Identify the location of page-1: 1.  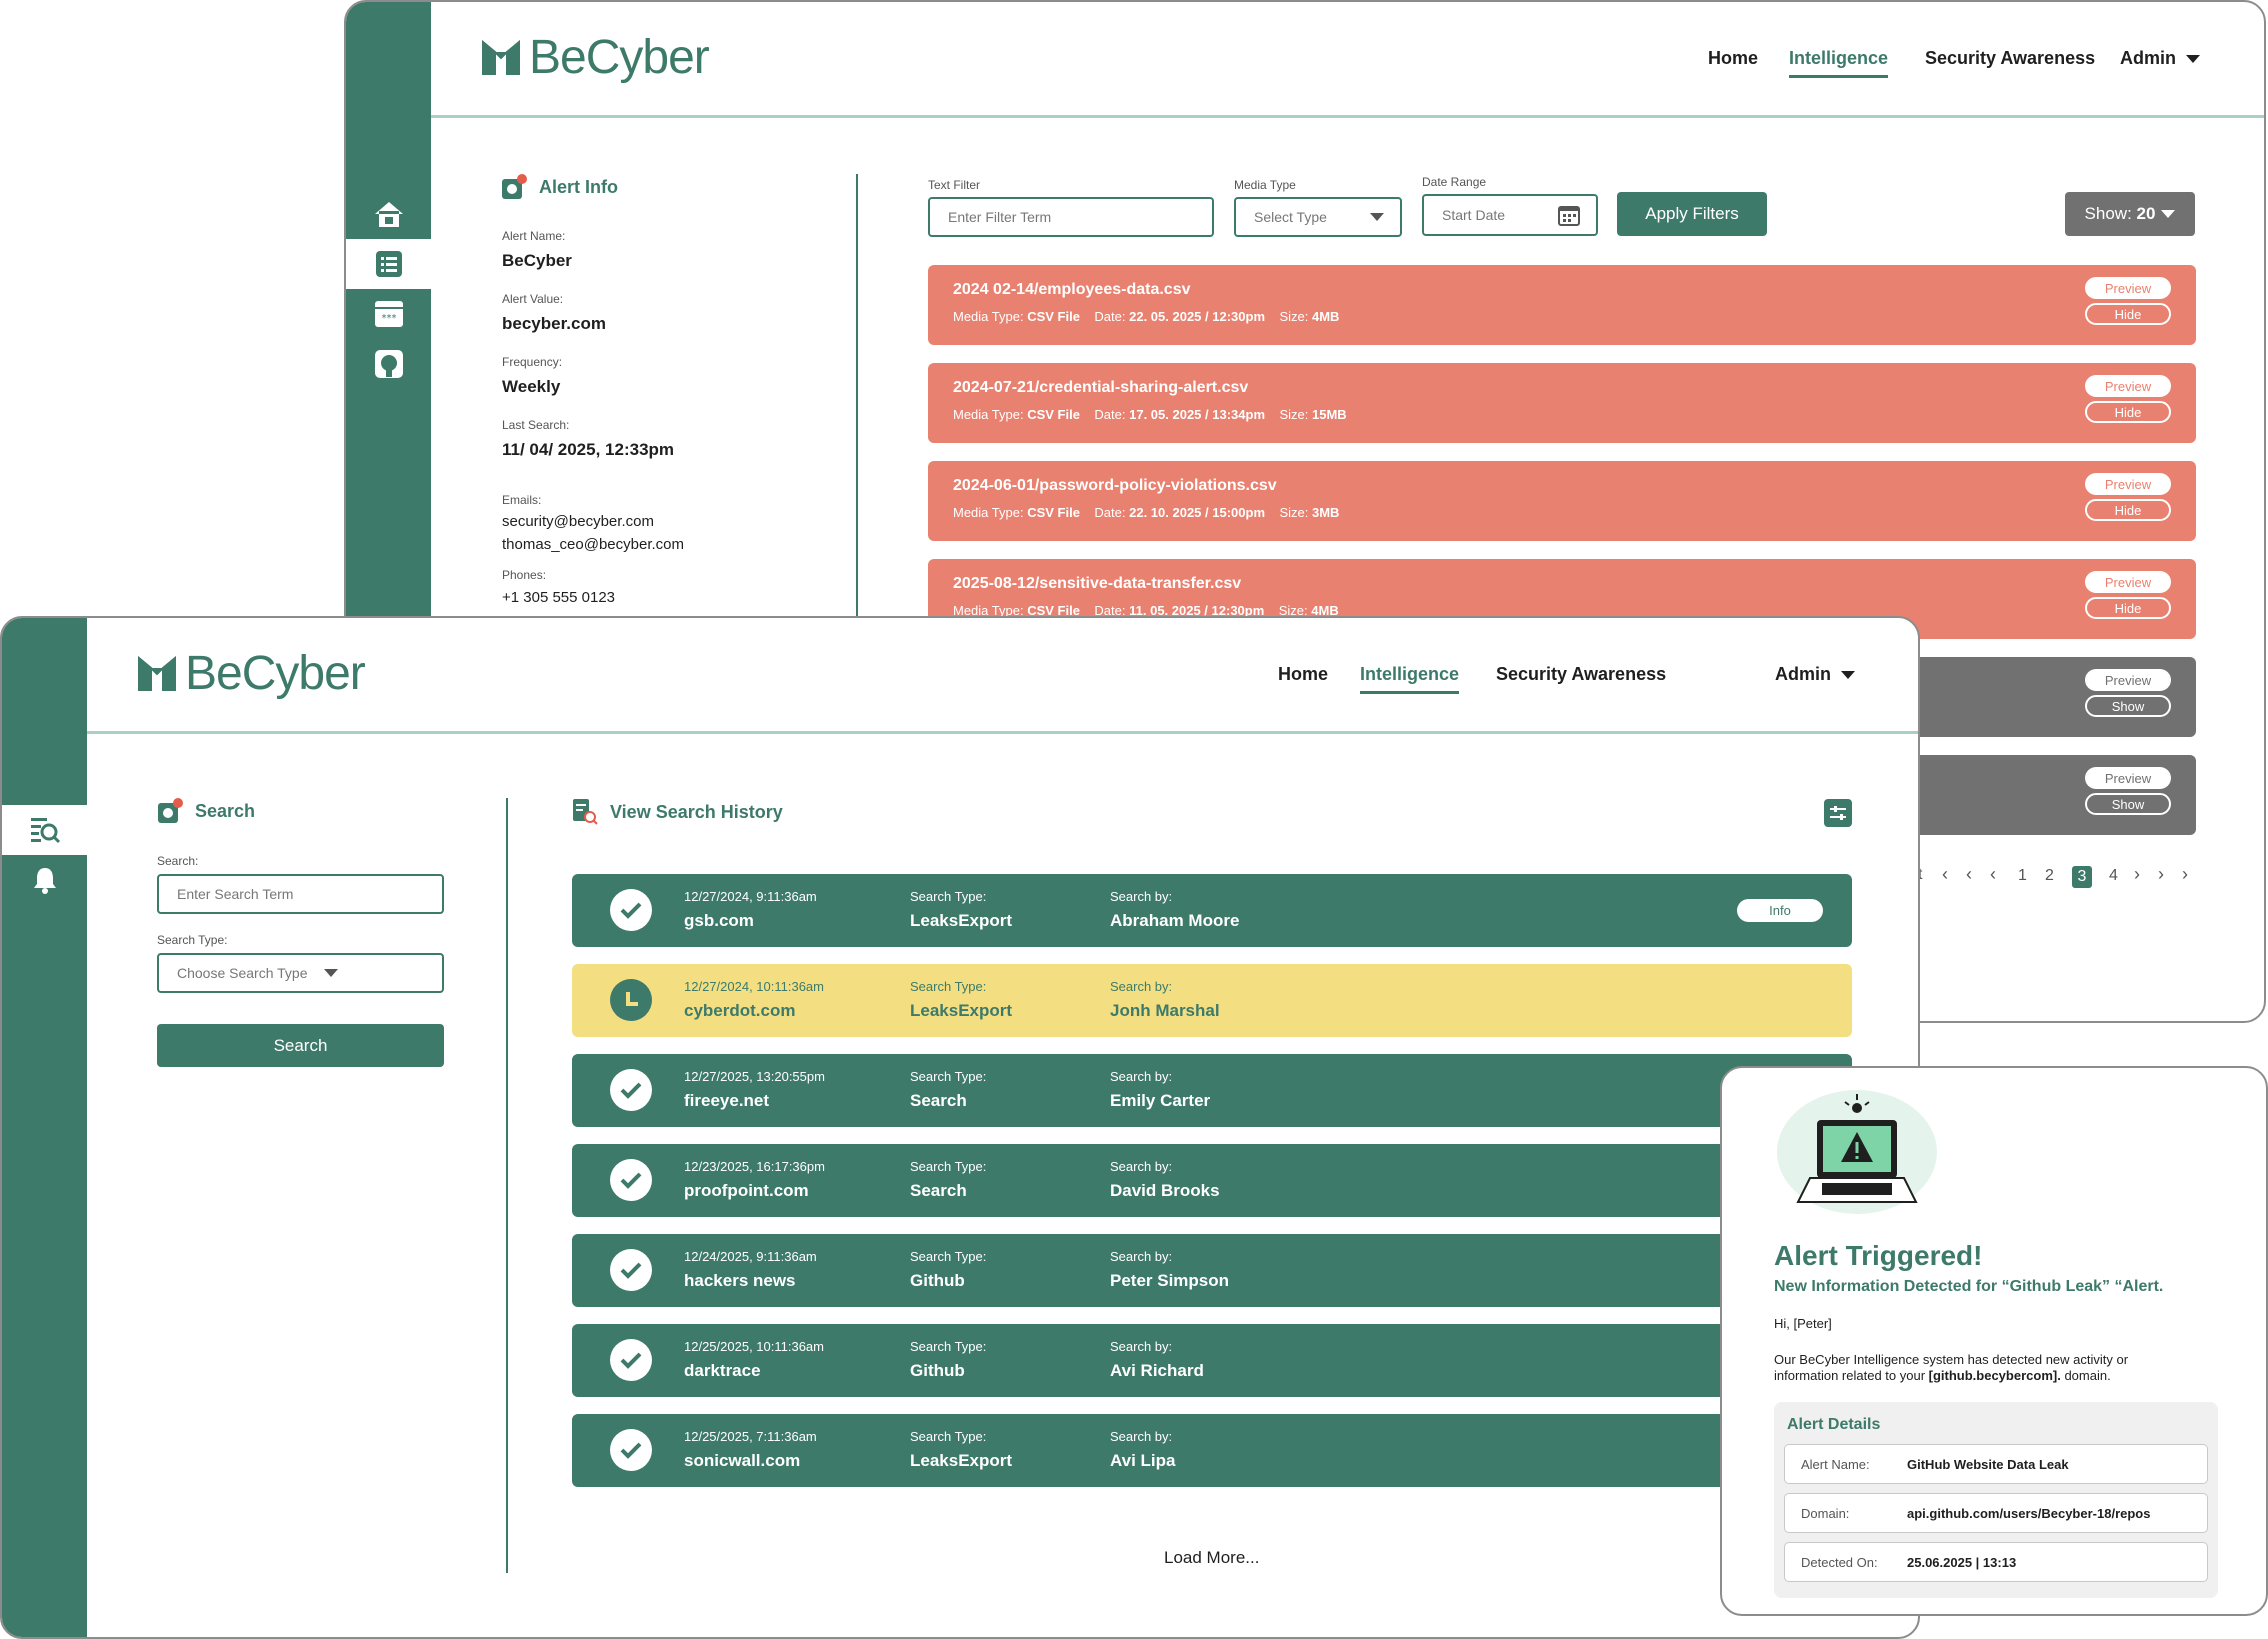
(2022, 876).